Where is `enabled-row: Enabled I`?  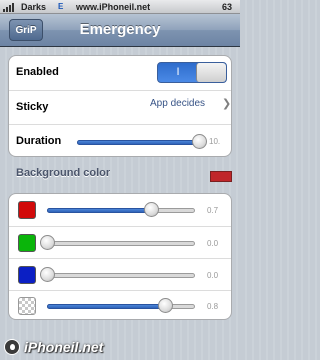
enabled-row: Enabled I is located at coordinates (120, 73).